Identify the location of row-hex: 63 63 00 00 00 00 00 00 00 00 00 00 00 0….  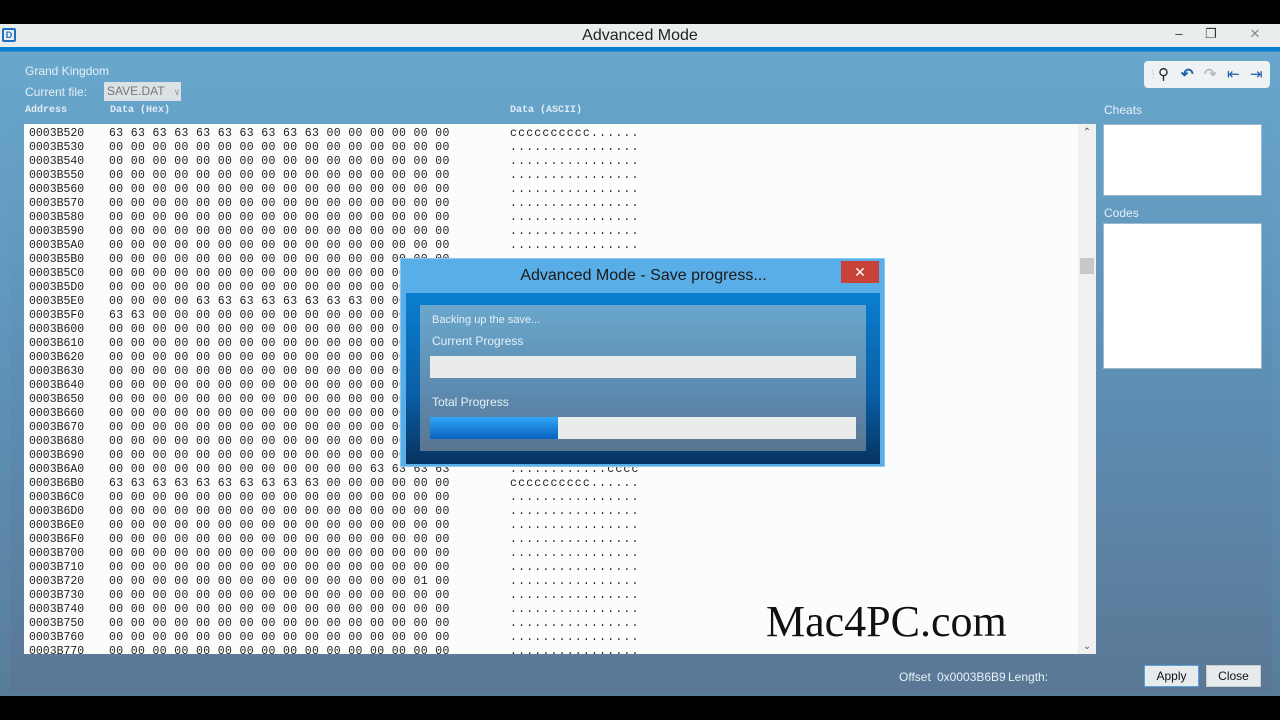
(279, 316).